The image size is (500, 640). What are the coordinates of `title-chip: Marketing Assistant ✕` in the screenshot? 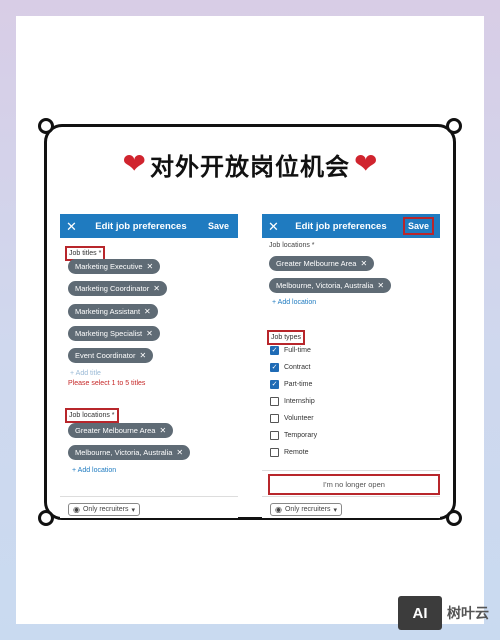 It's located at (113, 311).